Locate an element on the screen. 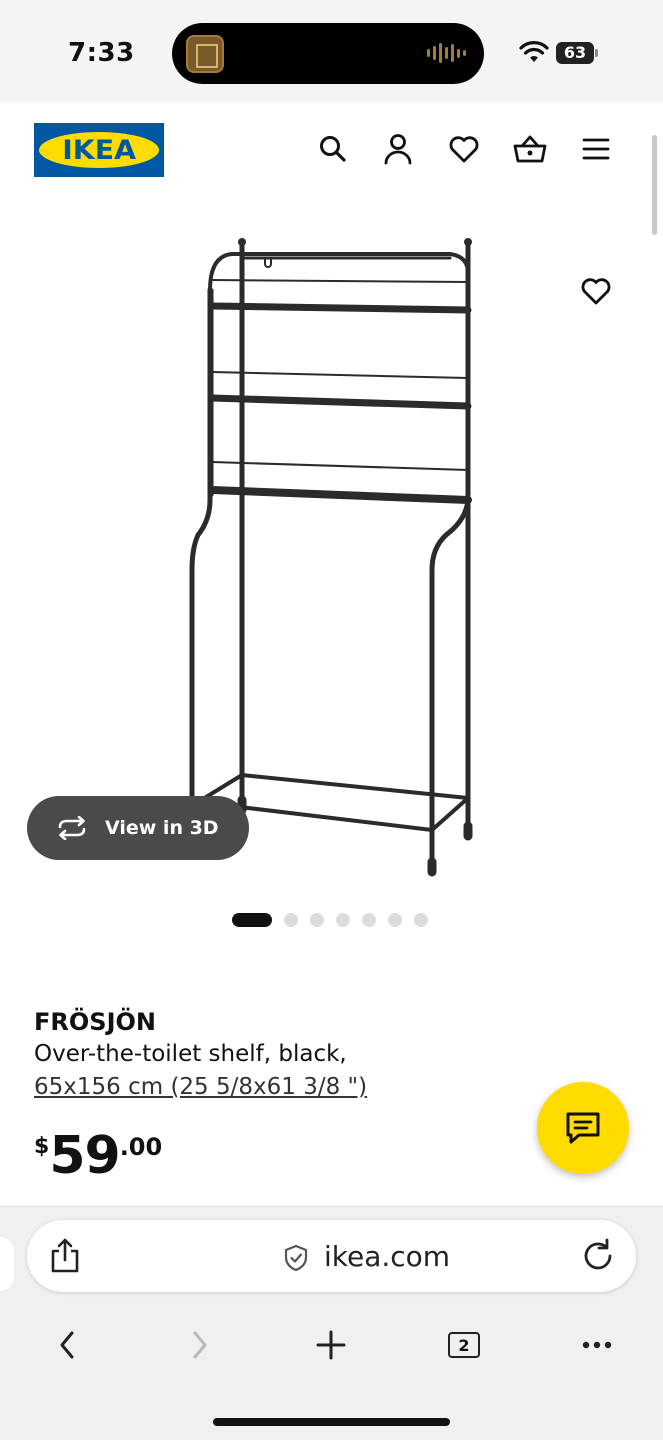 The image size is (663, 1440). audio-waveform-icon is located at coordinates (446, 53).